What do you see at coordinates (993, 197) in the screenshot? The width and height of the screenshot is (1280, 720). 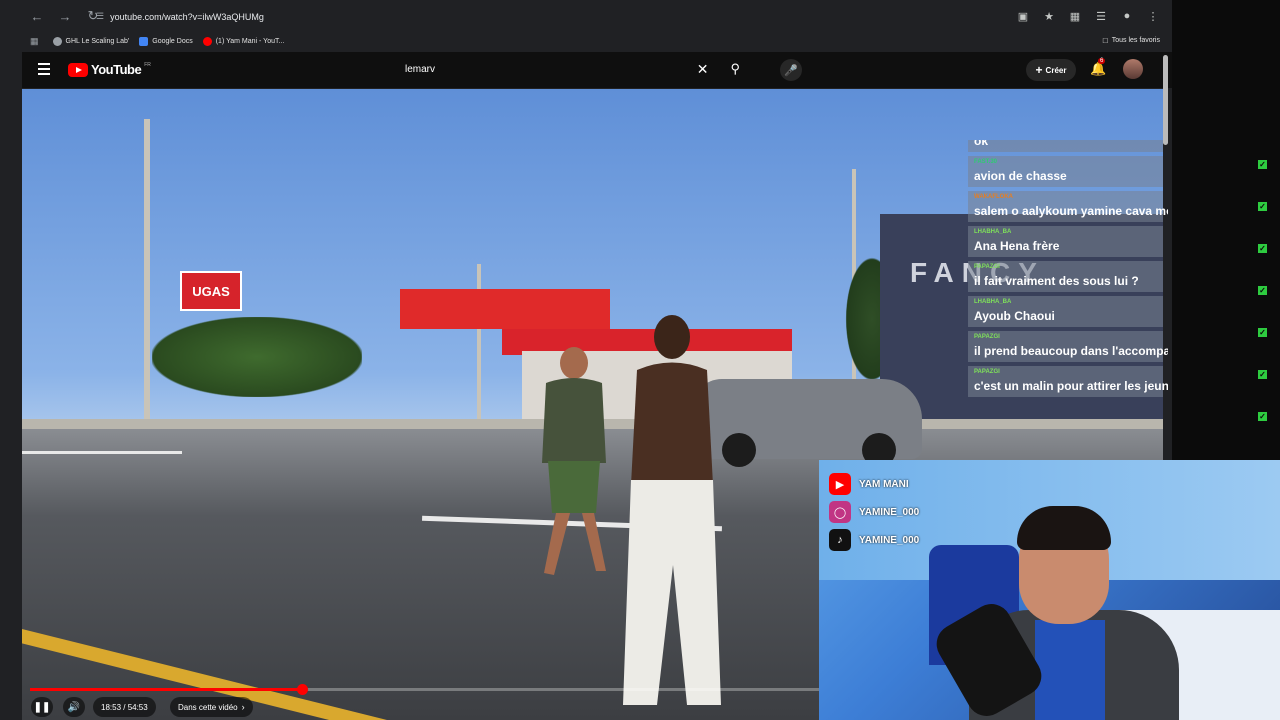 I see `chat-user: WAKAFLOKA` at bounding box center [993, 197].